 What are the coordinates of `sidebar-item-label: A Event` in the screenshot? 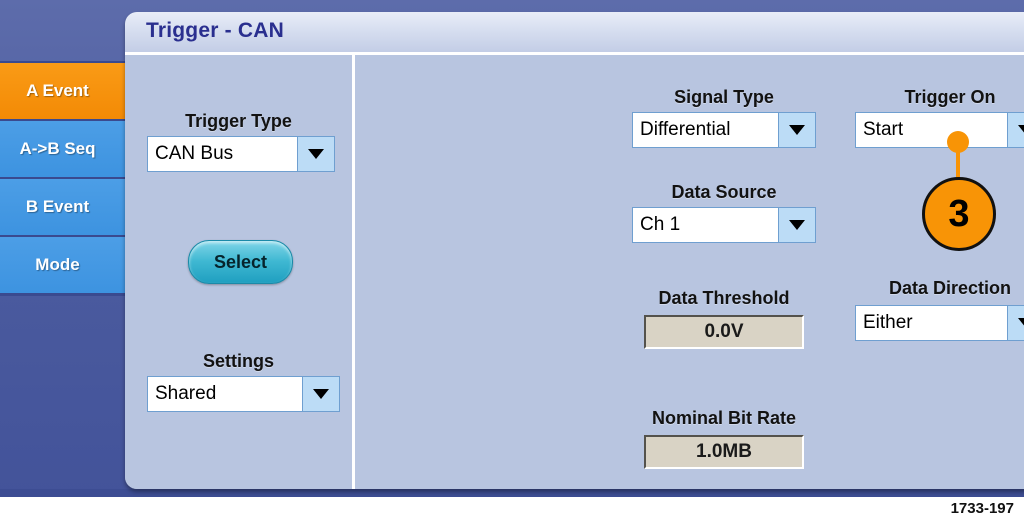 It's located at (57, 90).